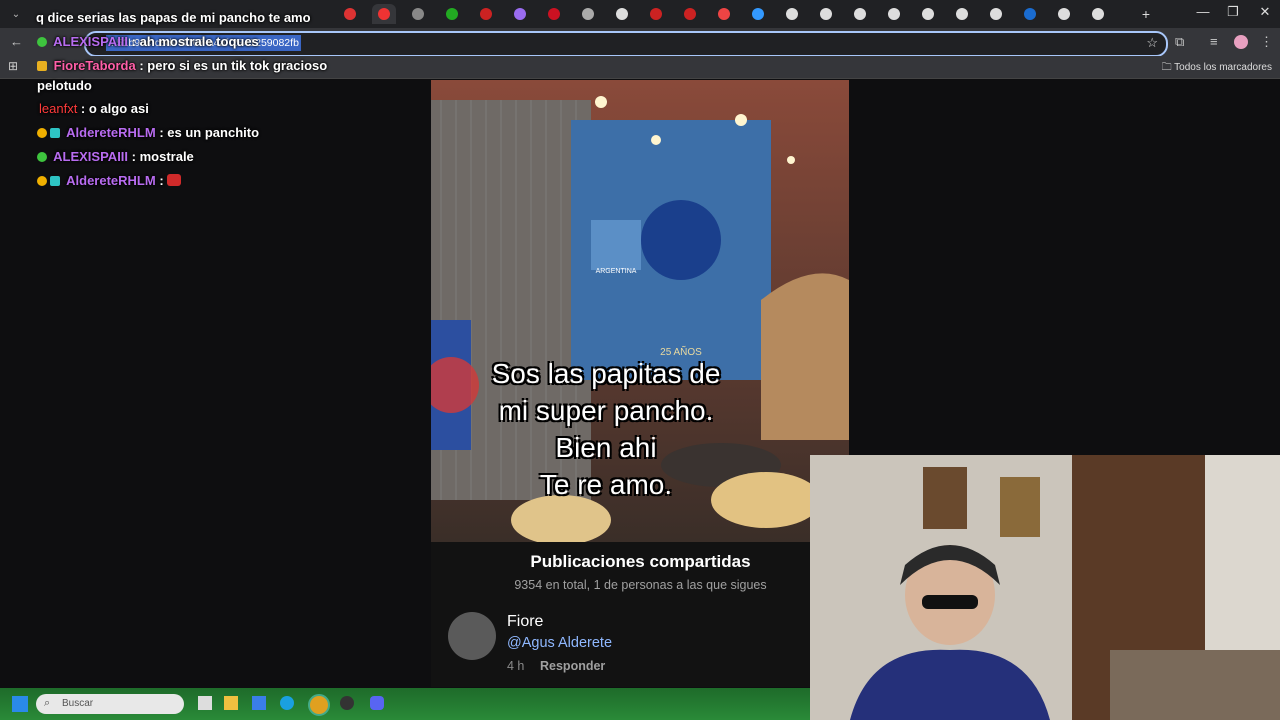 The width and height of the screenshot is (1280, 720). Describe the element at coordinates (525, 622) in the screenshot. I see `comment-author: Fiore` at that location.